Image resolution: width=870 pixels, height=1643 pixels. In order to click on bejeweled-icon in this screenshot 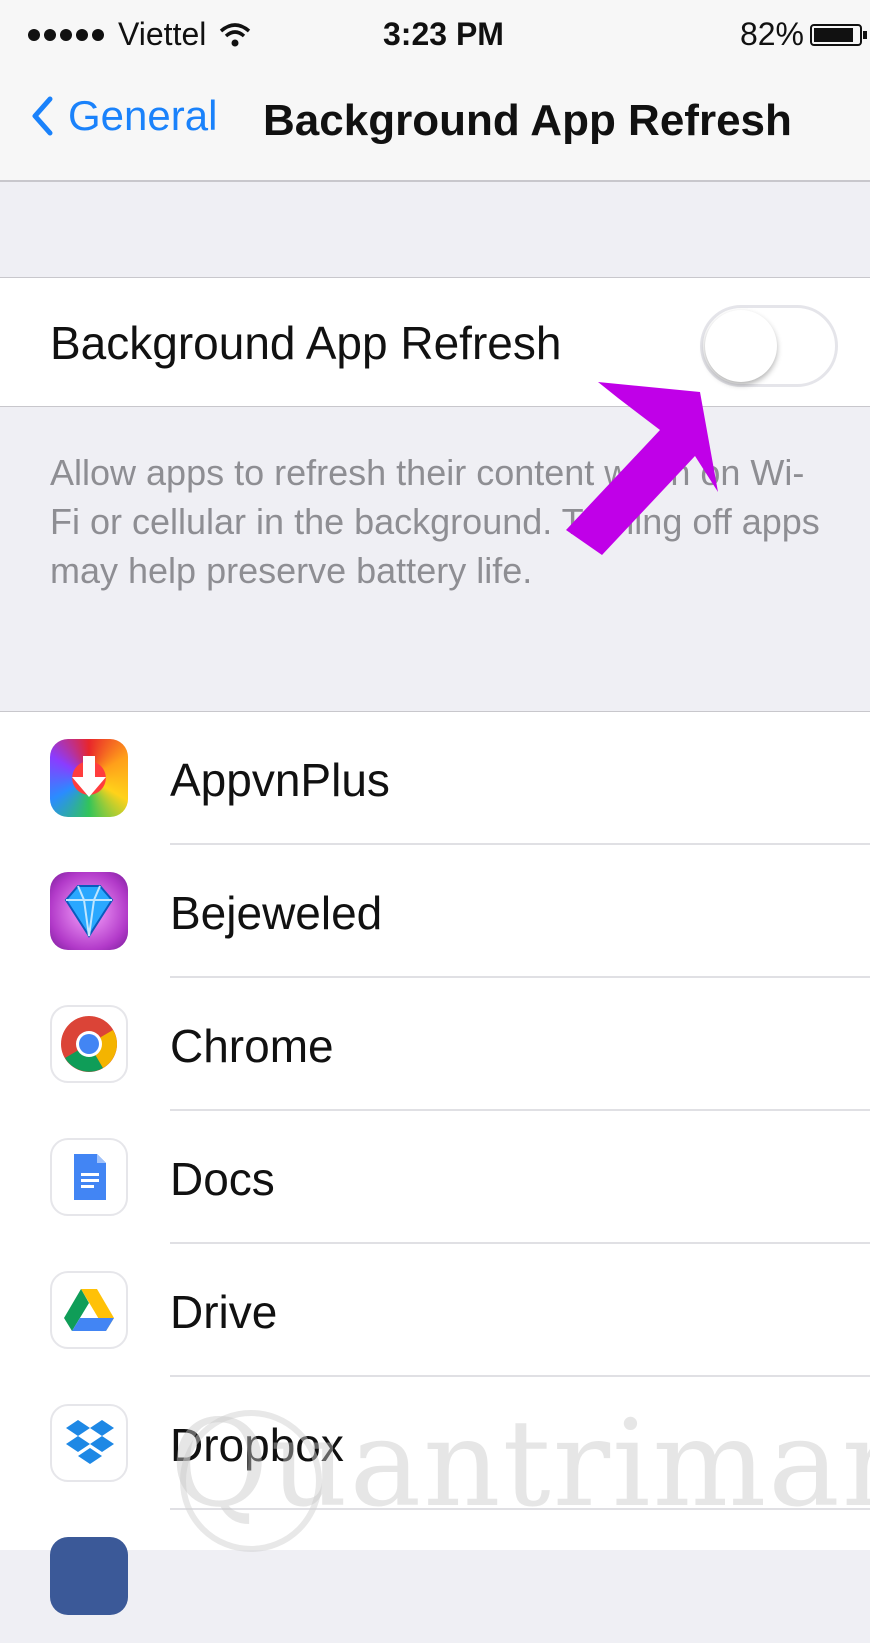, I will do `click(89, 911)`.